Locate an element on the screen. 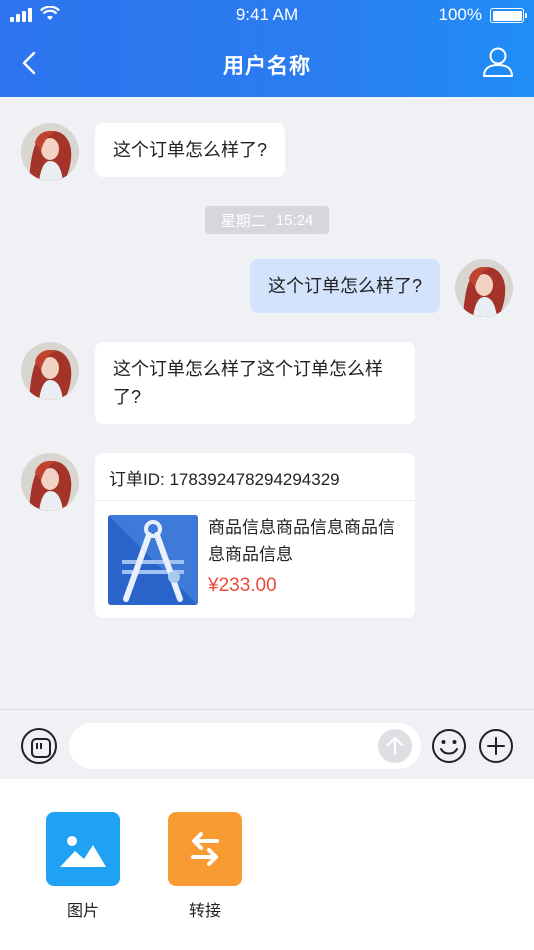  compass-icon is located at coordinates (153, 560).